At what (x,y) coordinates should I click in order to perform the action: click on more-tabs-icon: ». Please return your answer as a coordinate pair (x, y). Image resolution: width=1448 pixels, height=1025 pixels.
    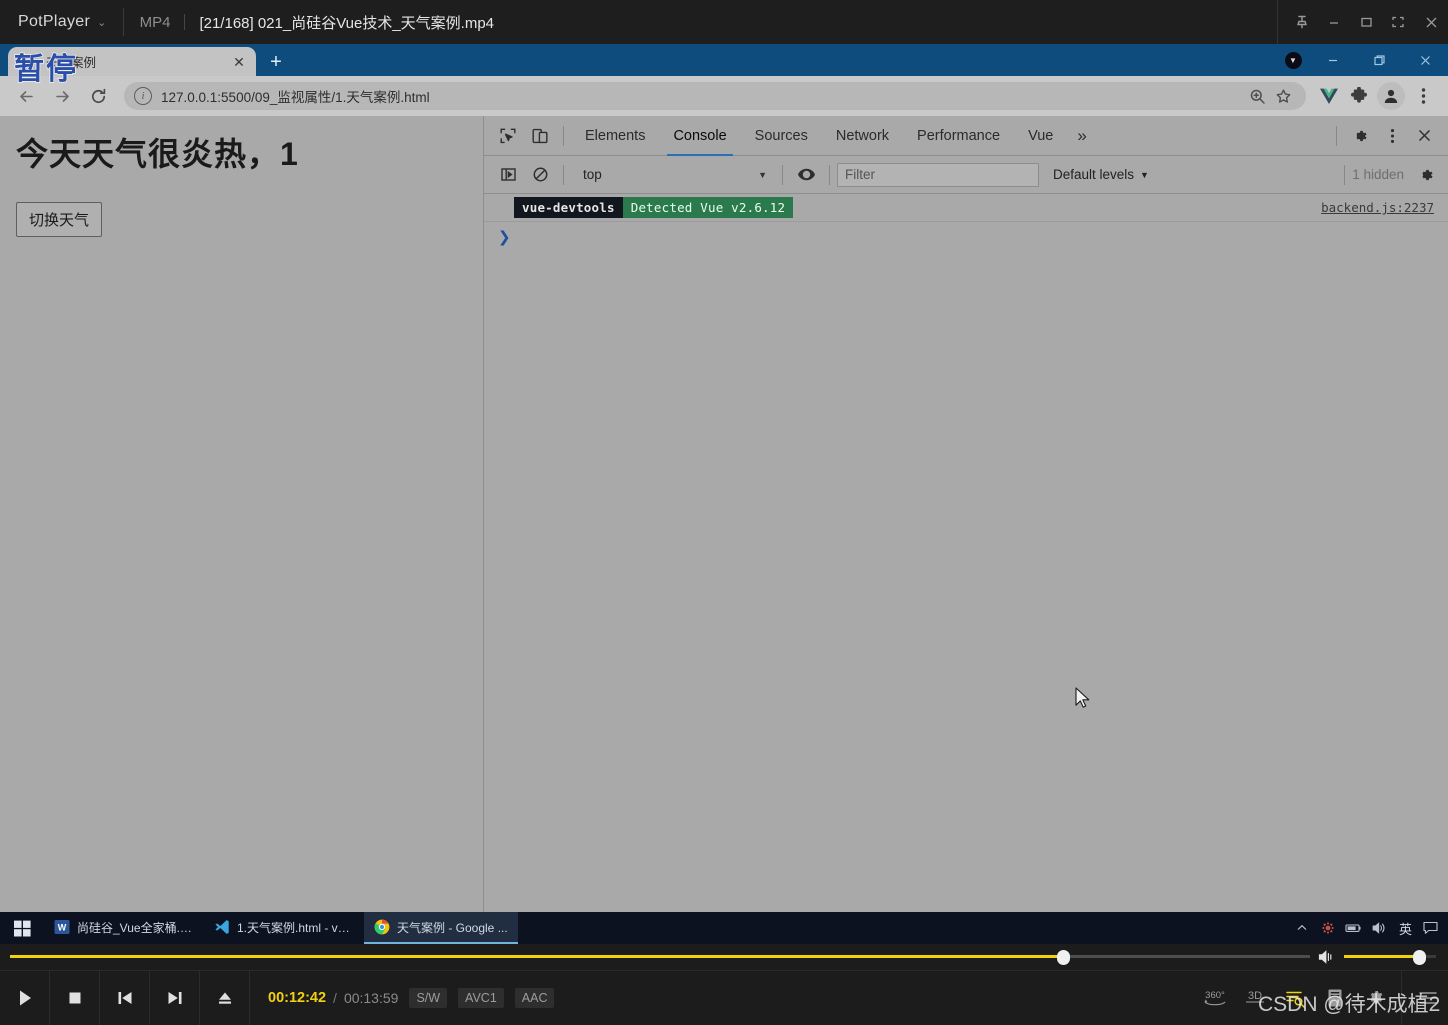
    Looking at the image, I should click on (1081, 136).